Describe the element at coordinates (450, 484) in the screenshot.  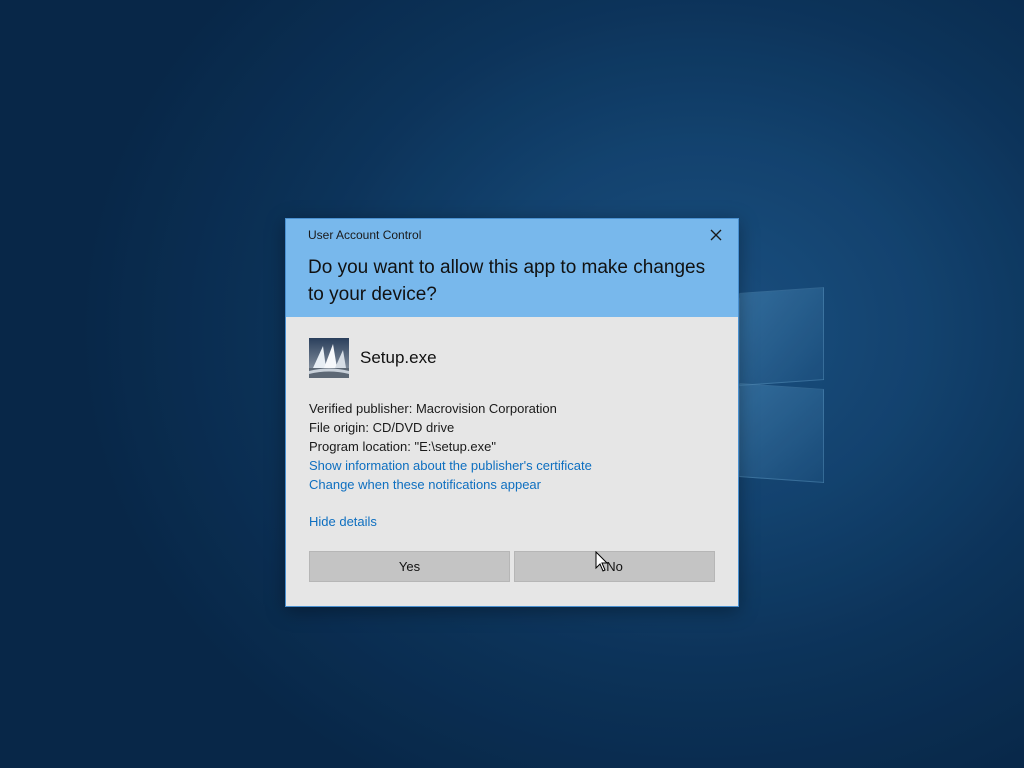
I see `notification-settings-link: Change when these notifications appear` at that location.